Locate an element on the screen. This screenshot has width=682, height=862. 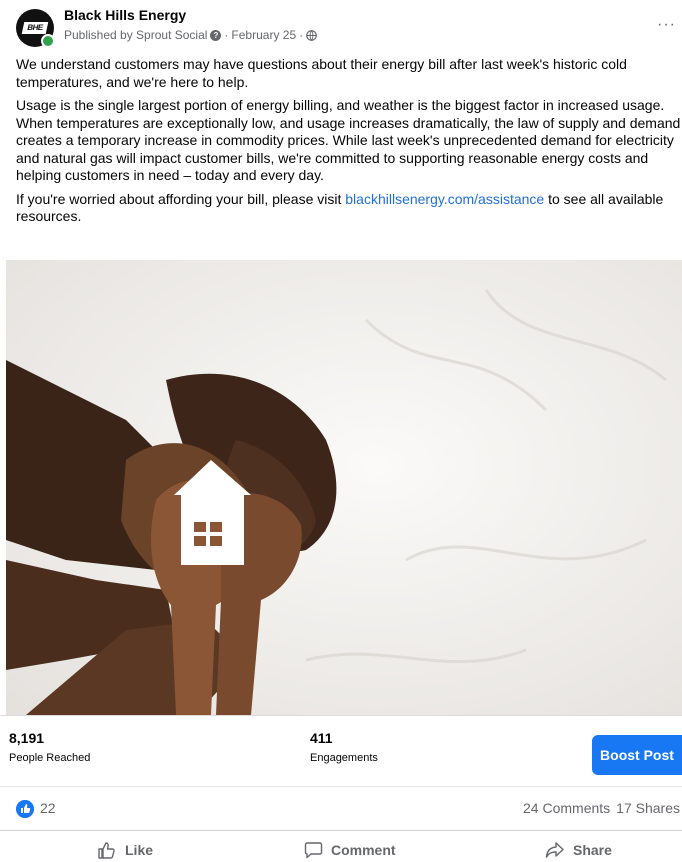
comment-icon is located at coordinates (313, 850).